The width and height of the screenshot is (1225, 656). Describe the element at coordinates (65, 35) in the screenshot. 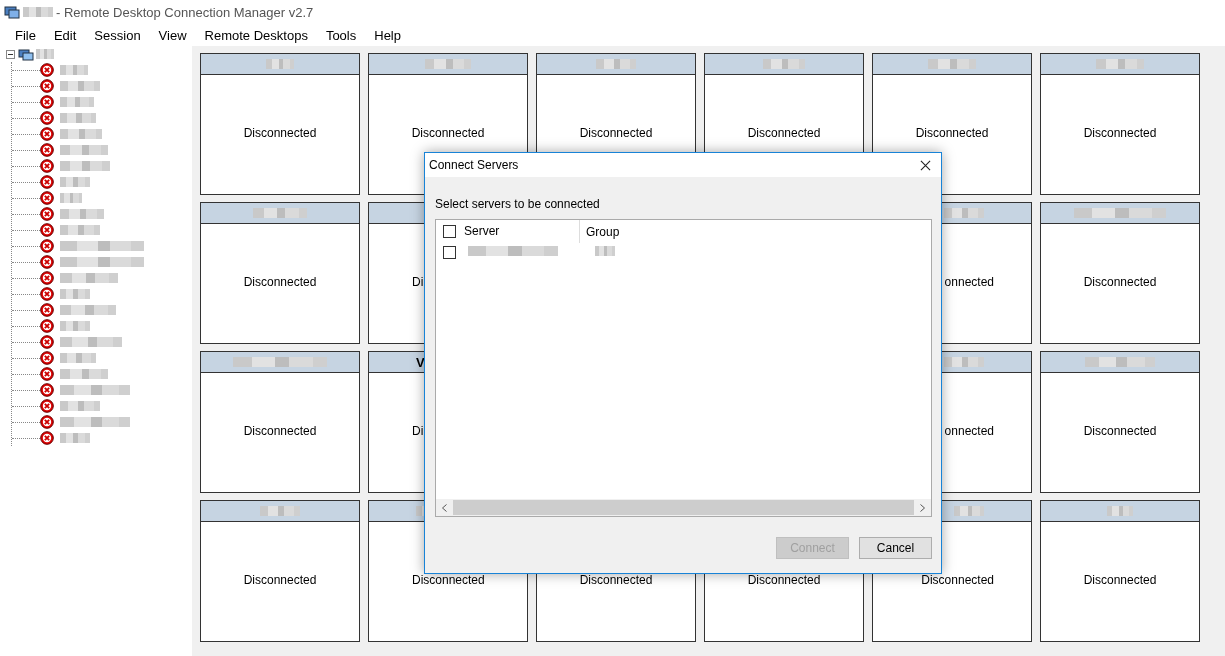

I see `menu-item: Edit` at that location.